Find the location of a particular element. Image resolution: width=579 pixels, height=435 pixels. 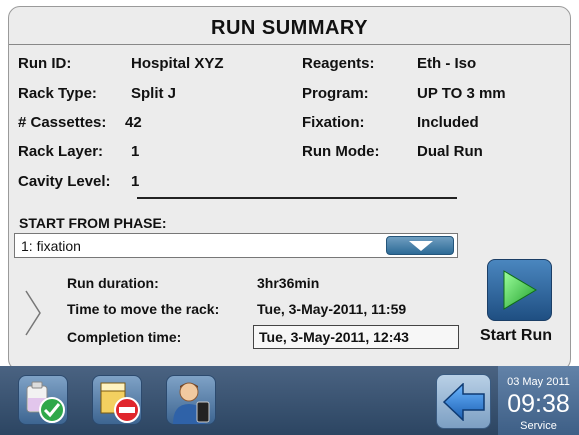

bath-blocked-icon is located at coordinates (120, 402).